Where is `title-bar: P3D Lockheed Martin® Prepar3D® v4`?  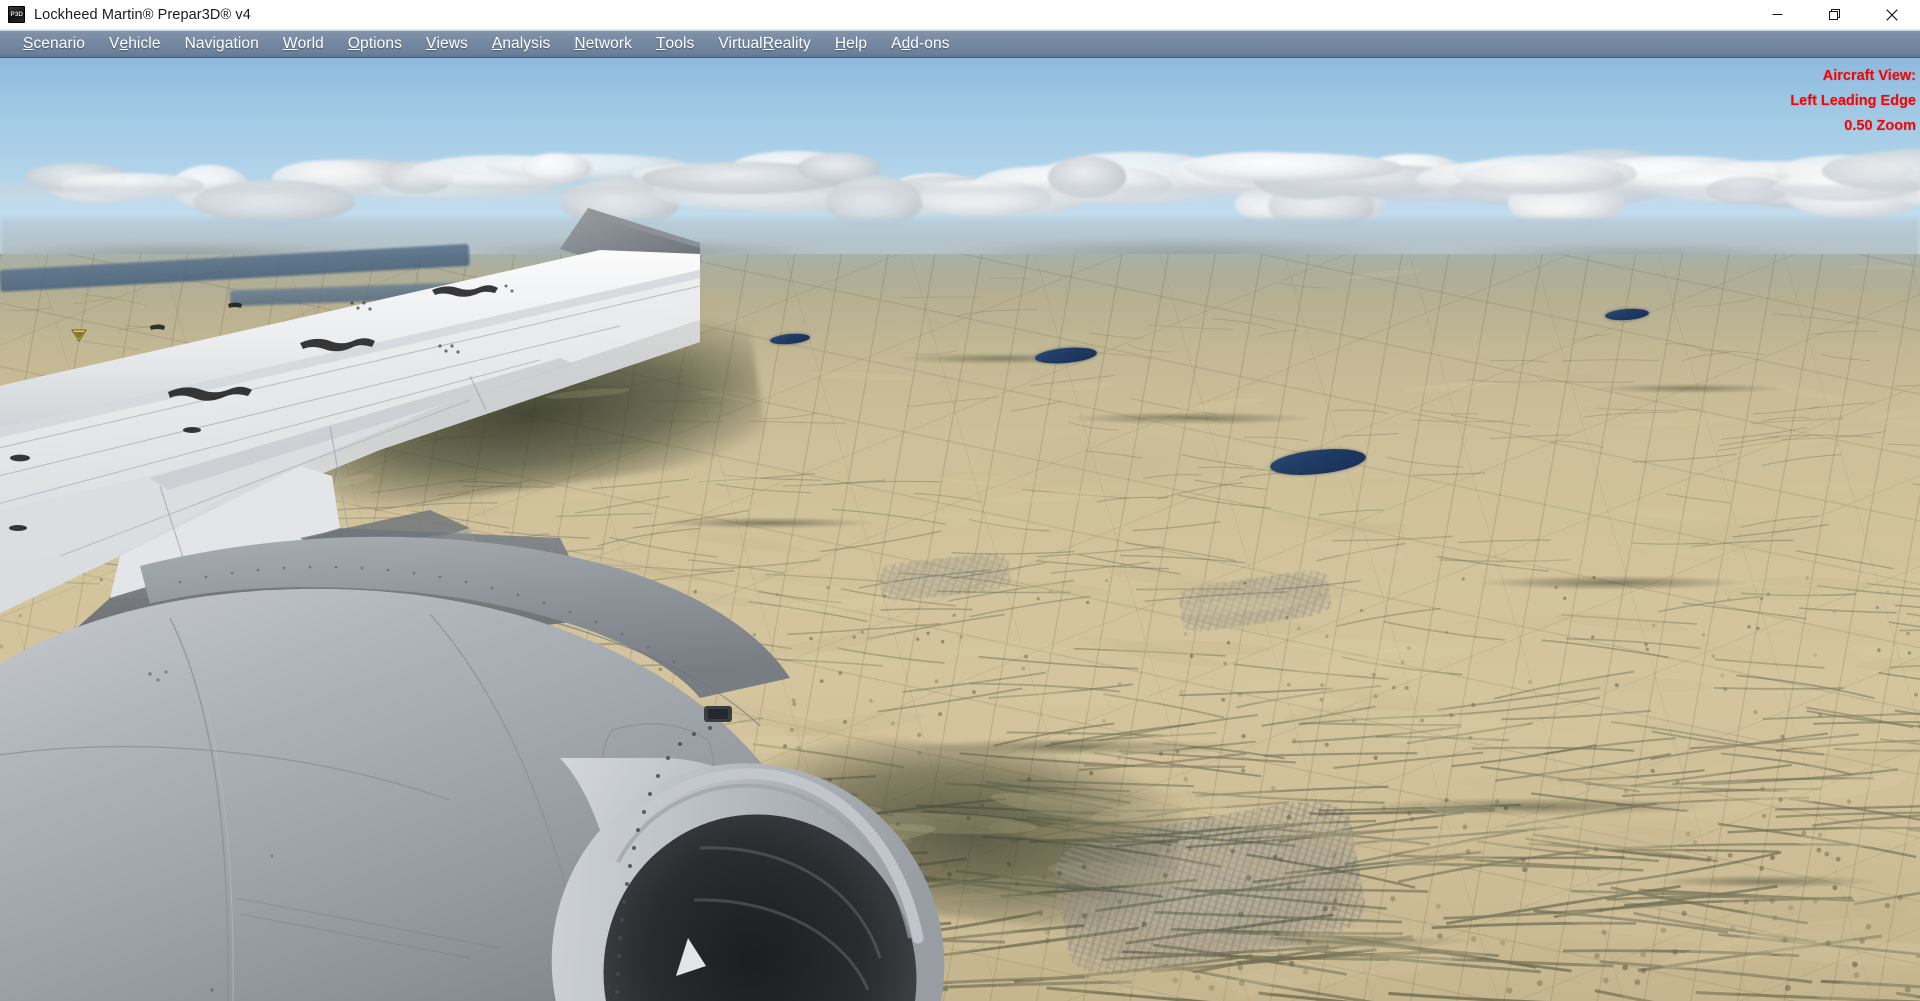 title-bar: P3D Lockheed Martin® Prepar3D® v4 is located at coordinates (960, 15).